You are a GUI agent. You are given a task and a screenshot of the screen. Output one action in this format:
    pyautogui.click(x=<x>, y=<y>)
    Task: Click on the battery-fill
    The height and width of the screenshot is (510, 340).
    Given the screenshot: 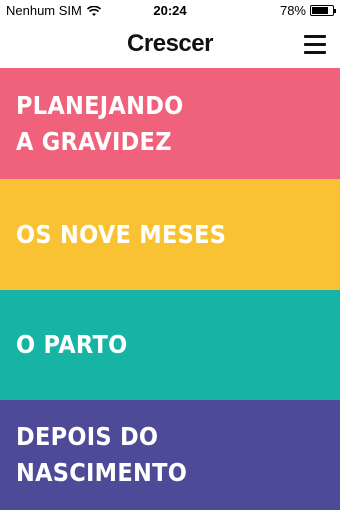 What is the action you would take?
    pyautogui.click(x=320, y=10)
    